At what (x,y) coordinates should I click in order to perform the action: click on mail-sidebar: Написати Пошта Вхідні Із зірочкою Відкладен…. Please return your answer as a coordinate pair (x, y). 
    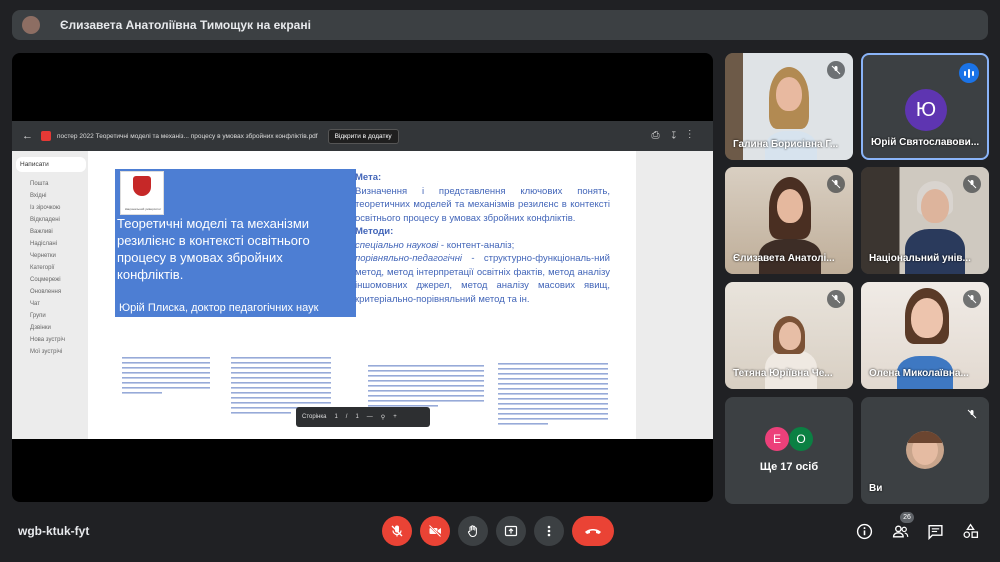
    Looking at the image, I should click on (51, 257).